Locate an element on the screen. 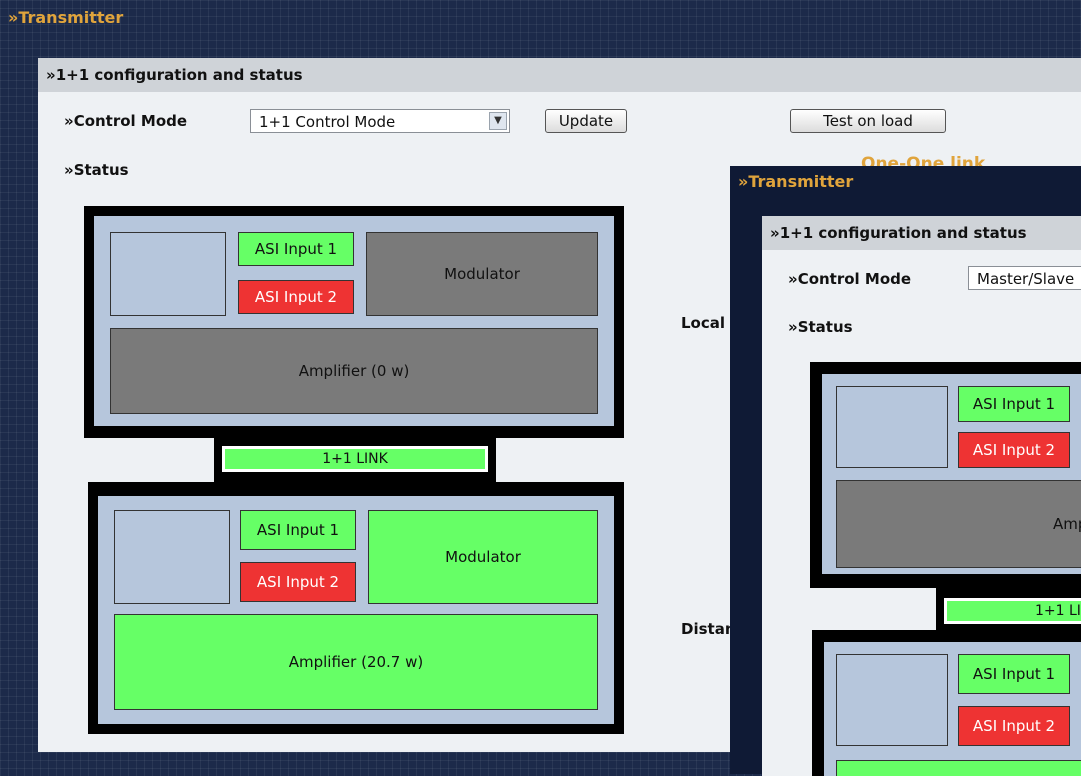  link-frame: 1+1 LI is located at coordinates (1008, 610).